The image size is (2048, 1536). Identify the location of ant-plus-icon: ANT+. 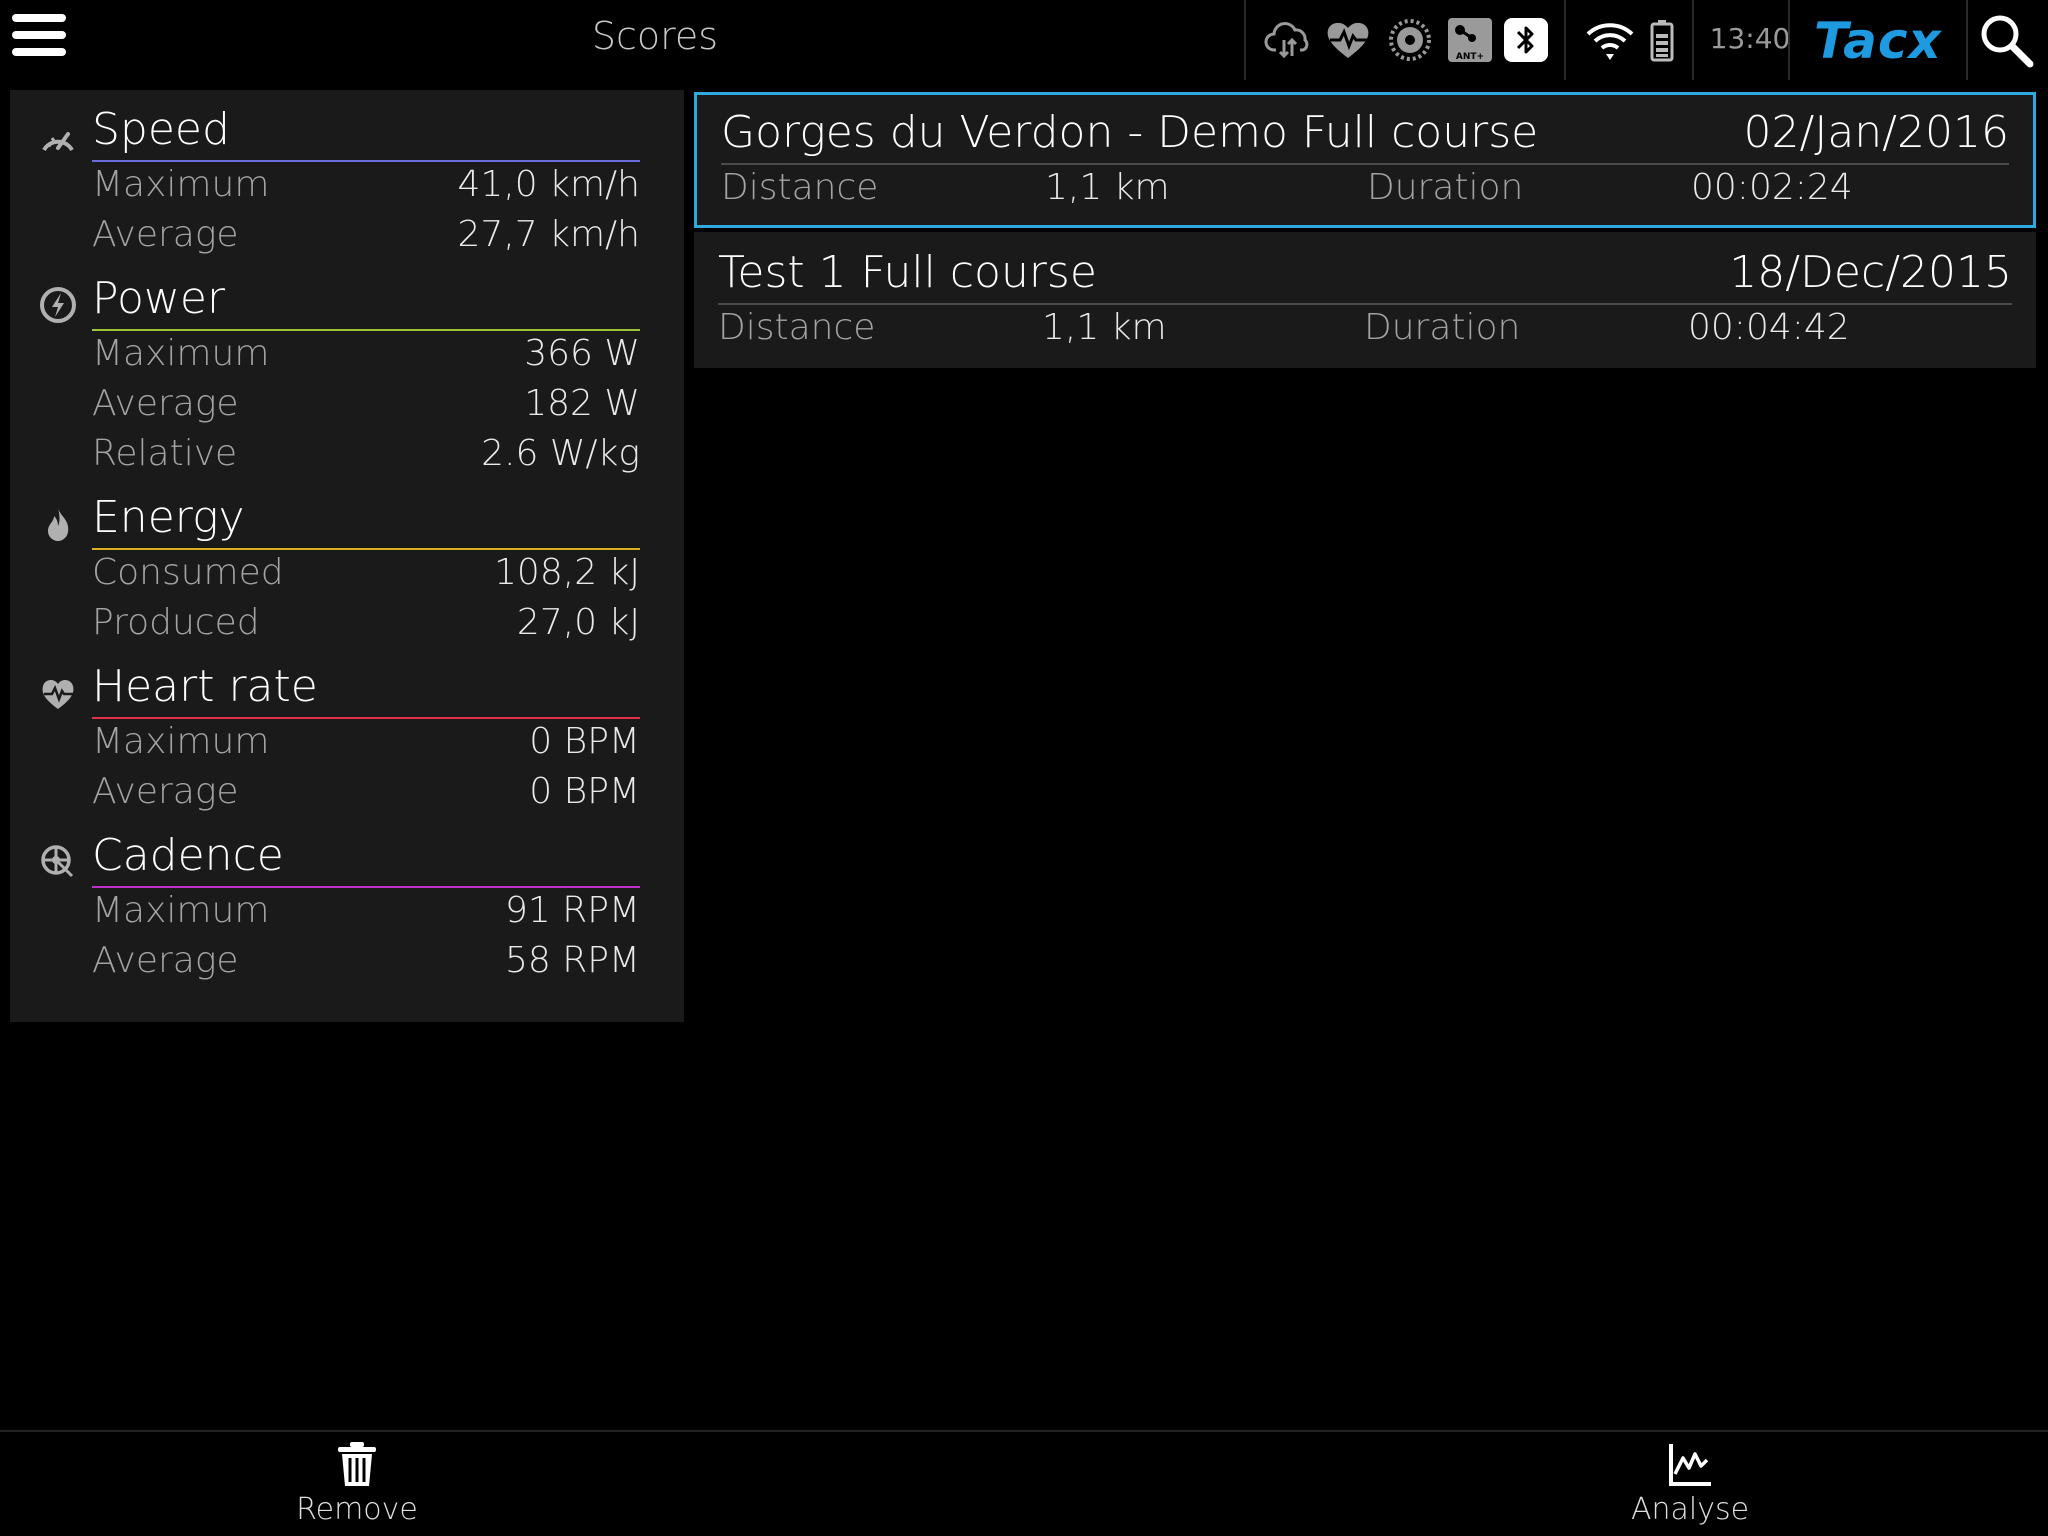
(1470, 40).